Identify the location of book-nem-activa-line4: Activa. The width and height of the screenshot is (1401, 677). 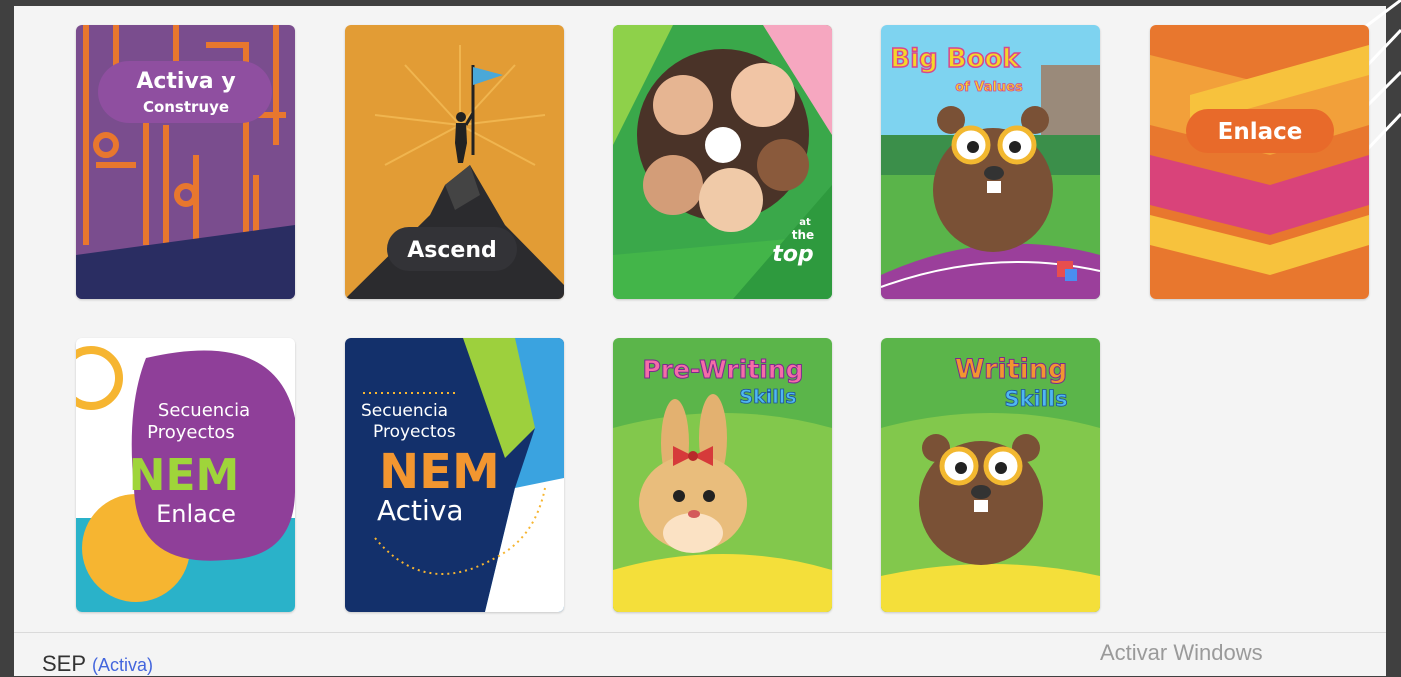
(420, 510).